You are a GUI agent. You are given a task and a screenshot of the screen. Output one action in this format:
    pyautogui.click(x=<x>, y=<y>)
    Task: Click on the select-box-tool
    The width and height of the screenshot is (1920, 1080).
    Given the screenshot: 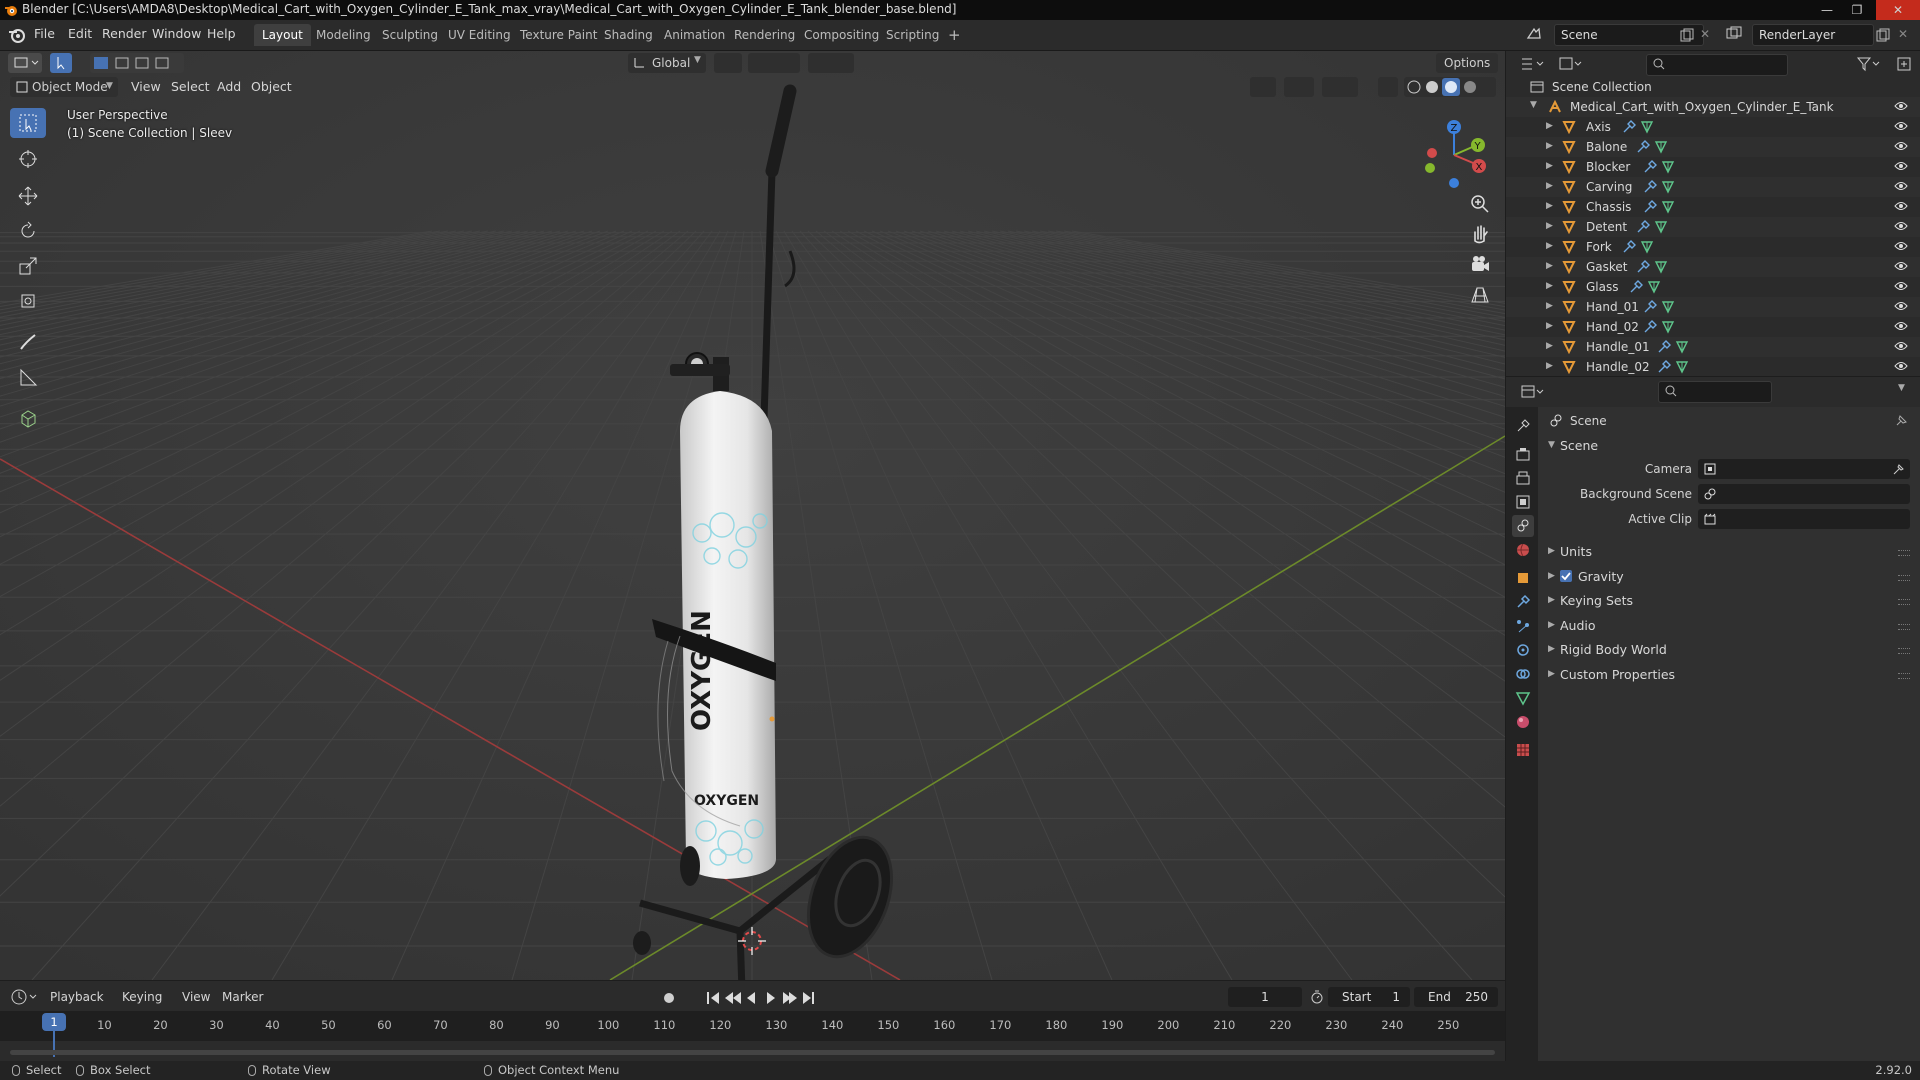 What is the action you would take?
    pyautogui.click(x=28, y=123)
    